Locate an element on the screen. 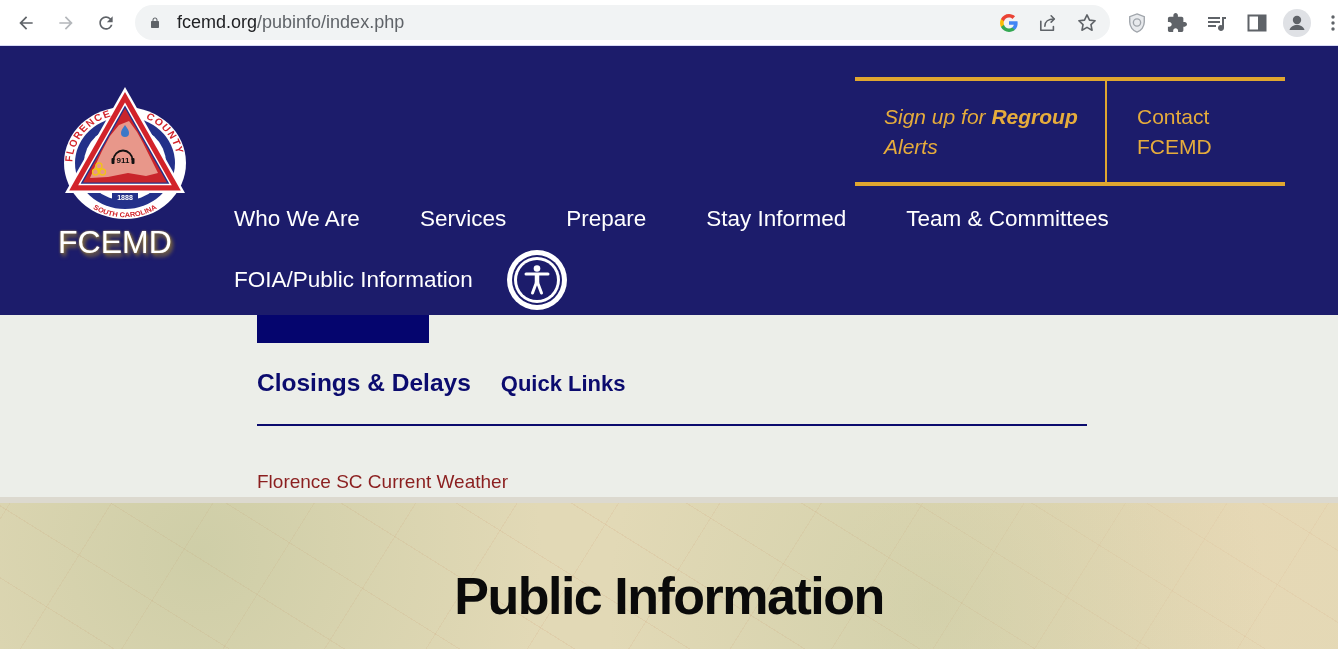 The height and width of the screenshot is (649, 1338). section-link: Quick Links is located at coordinates (563, 384).